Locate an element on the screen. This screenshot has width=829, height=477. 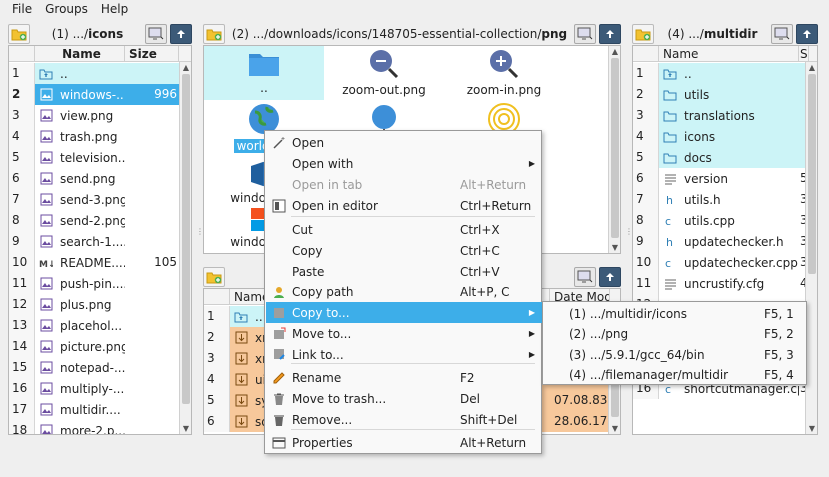
file-type-icon: h is located at coordinates (670, 242).